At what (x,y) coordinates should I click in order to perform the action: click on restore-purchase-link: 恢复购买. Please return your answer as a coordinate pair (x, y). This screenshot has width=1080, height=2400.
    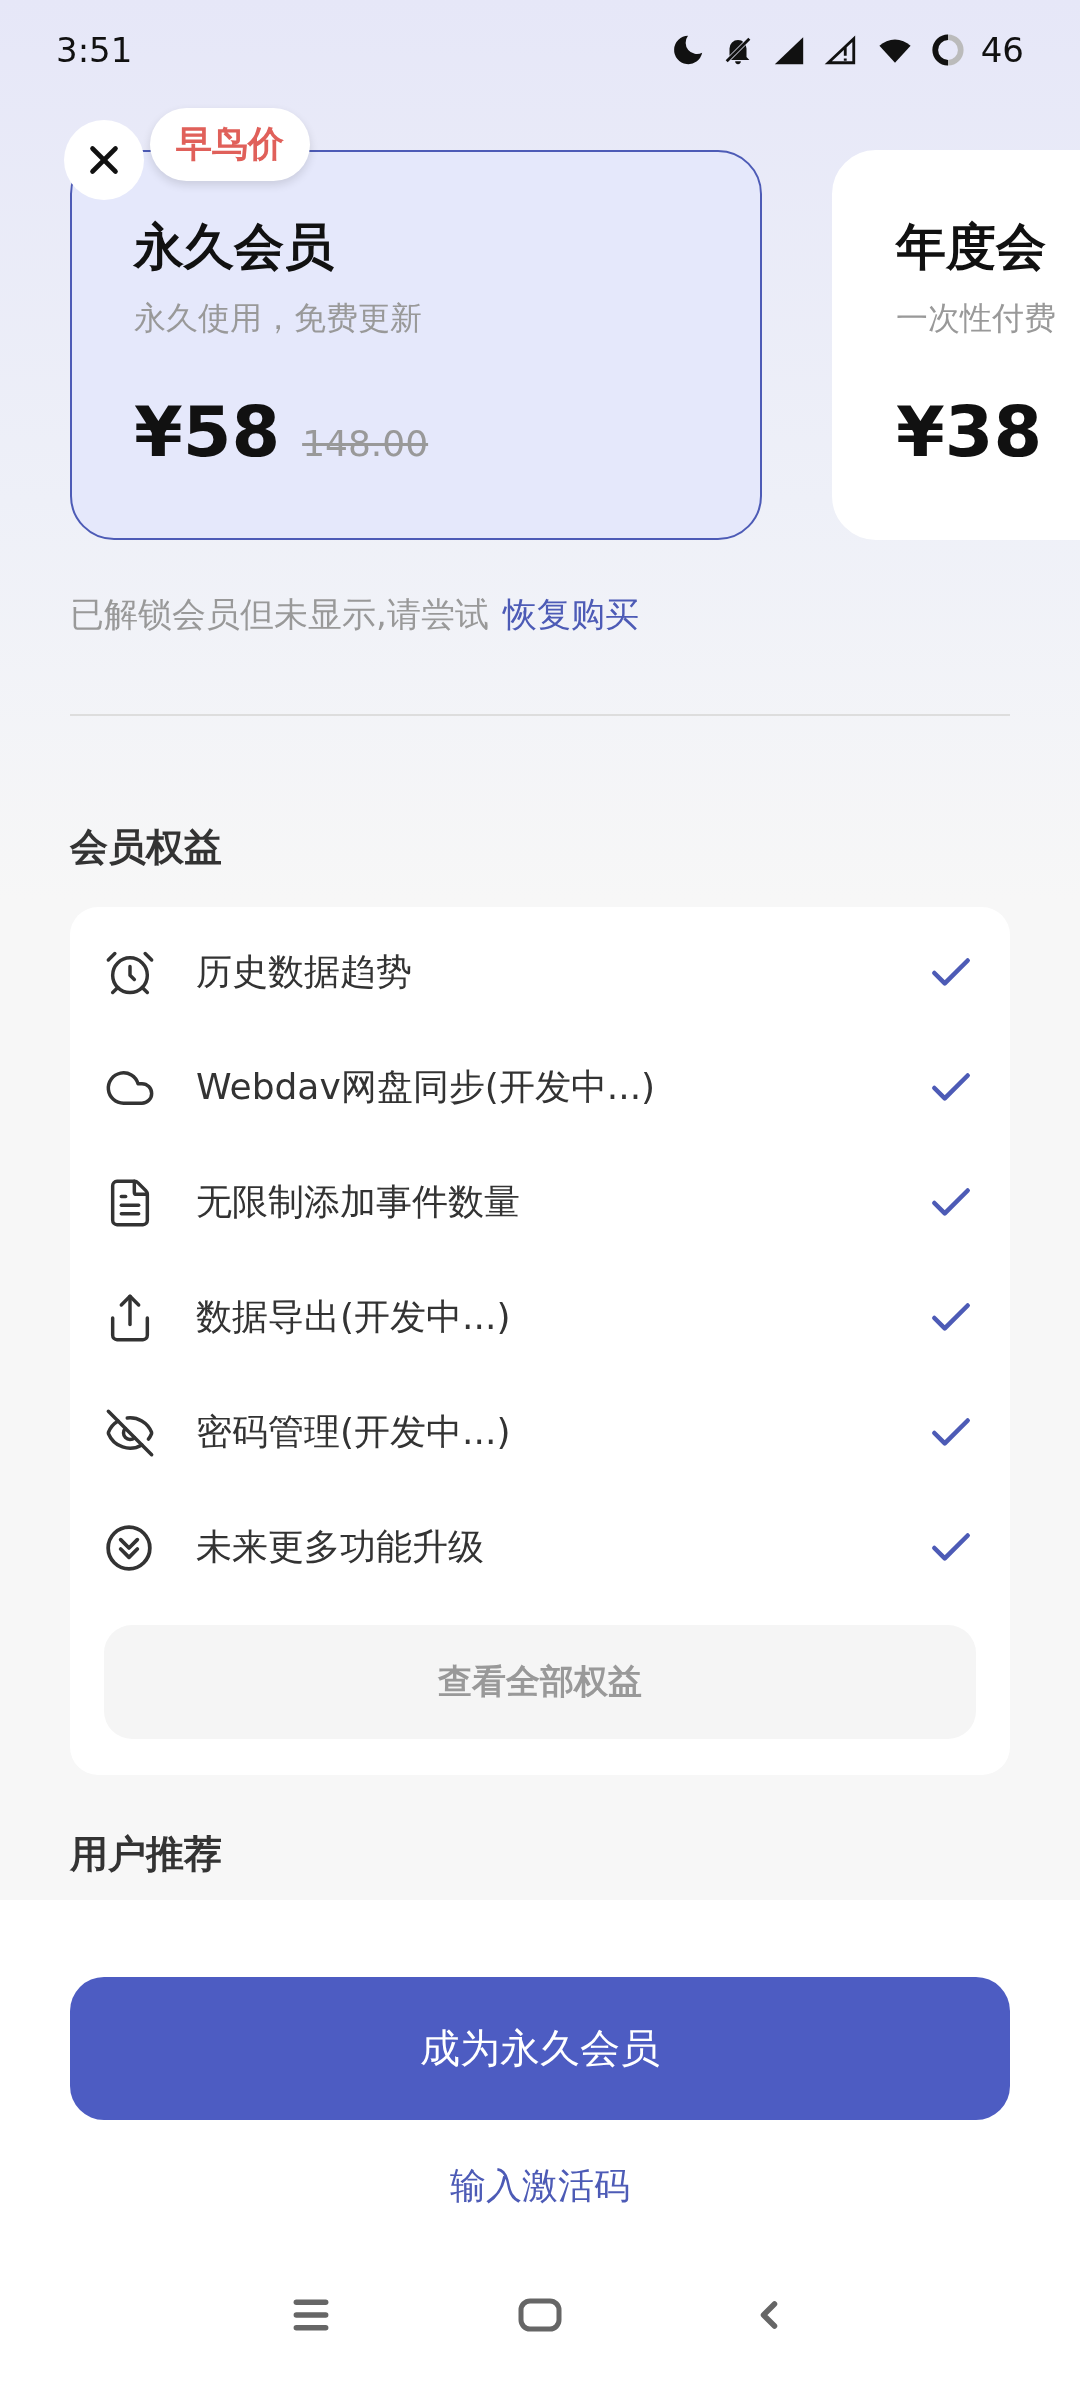
    Looking at the image, I should click on (570, 615).